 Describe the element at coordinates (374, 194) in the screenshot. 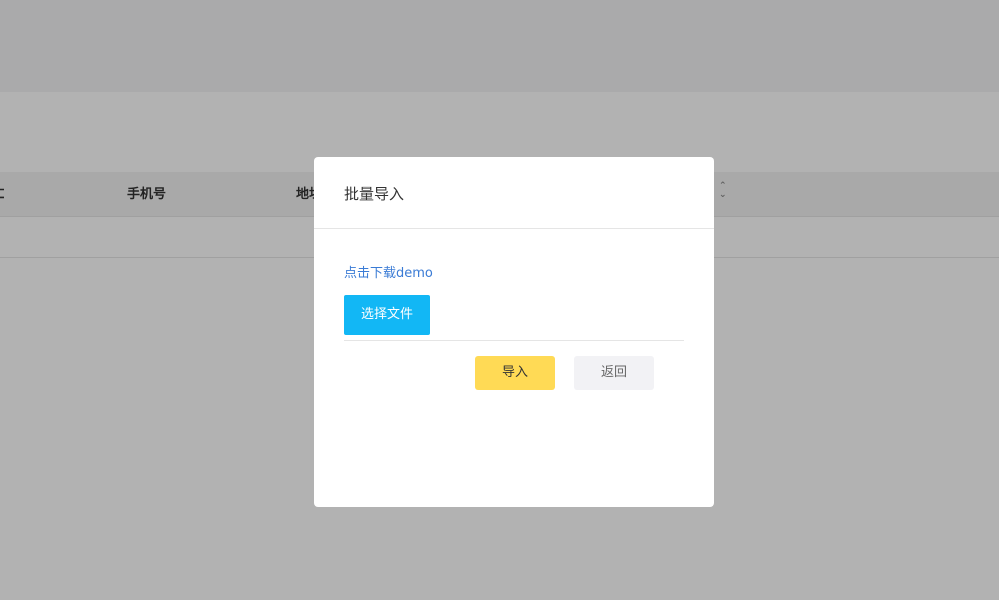

I see `dialog-title: 批量导入` at that location.